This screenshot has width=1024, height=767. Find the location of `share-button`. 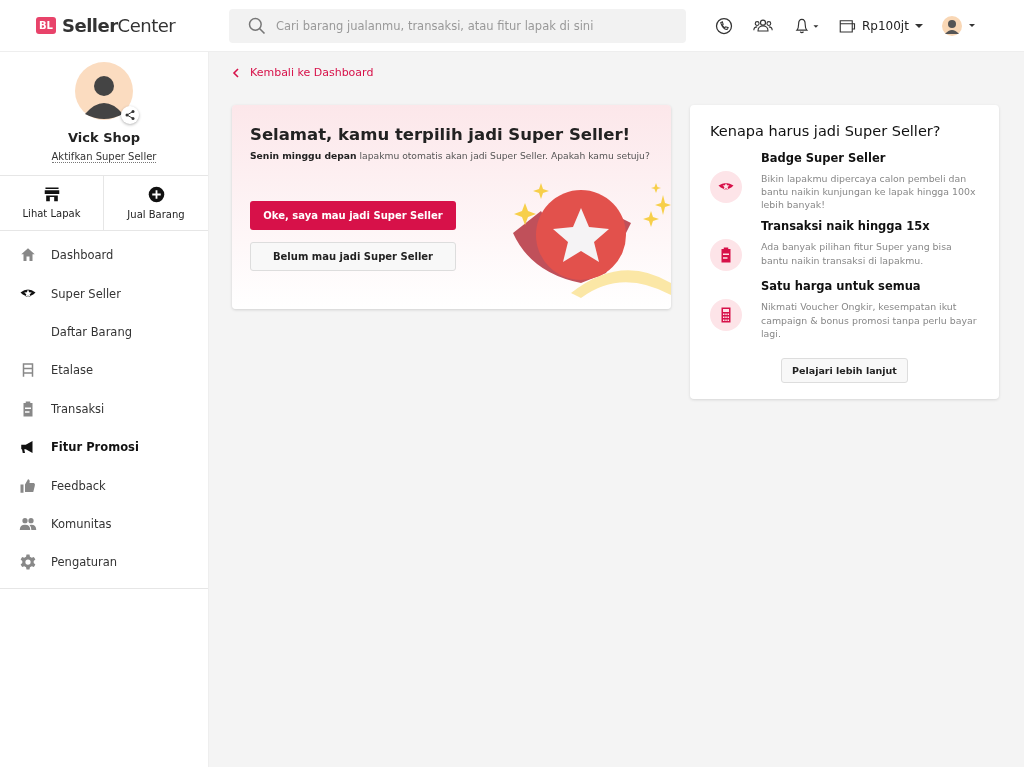

share-button is located at coordinates (130, 115).